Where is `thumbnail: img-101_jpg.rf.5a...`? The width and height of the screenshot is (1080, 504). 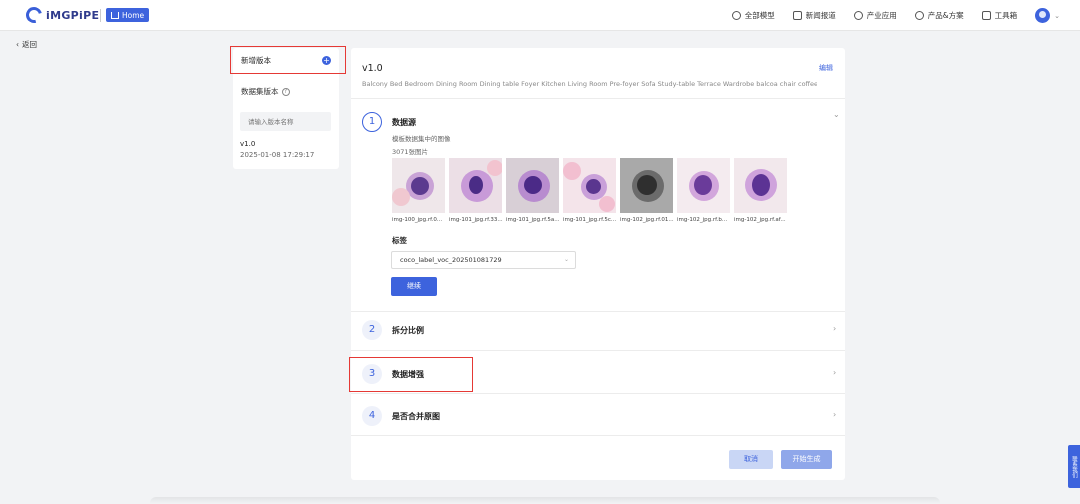 thumbnail: img-101_jpg.rf.5a... is located at coordinates (533, 190).